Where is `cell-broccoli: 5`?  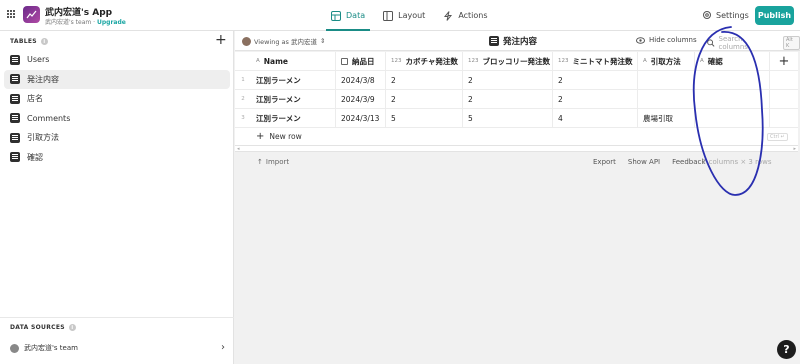
cell-broccoli: 5 is located at coordinates (508, 118).